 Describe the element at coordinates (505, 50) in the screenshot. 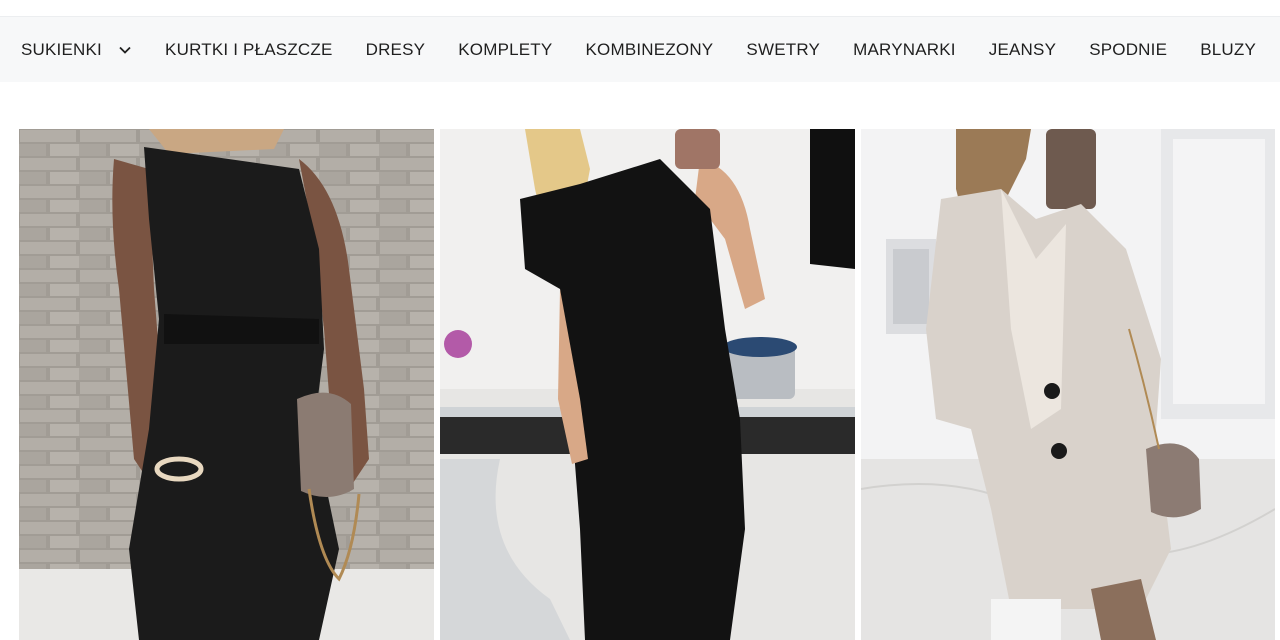

I see `nav-item-komplety: KOMPLETY` at that location.